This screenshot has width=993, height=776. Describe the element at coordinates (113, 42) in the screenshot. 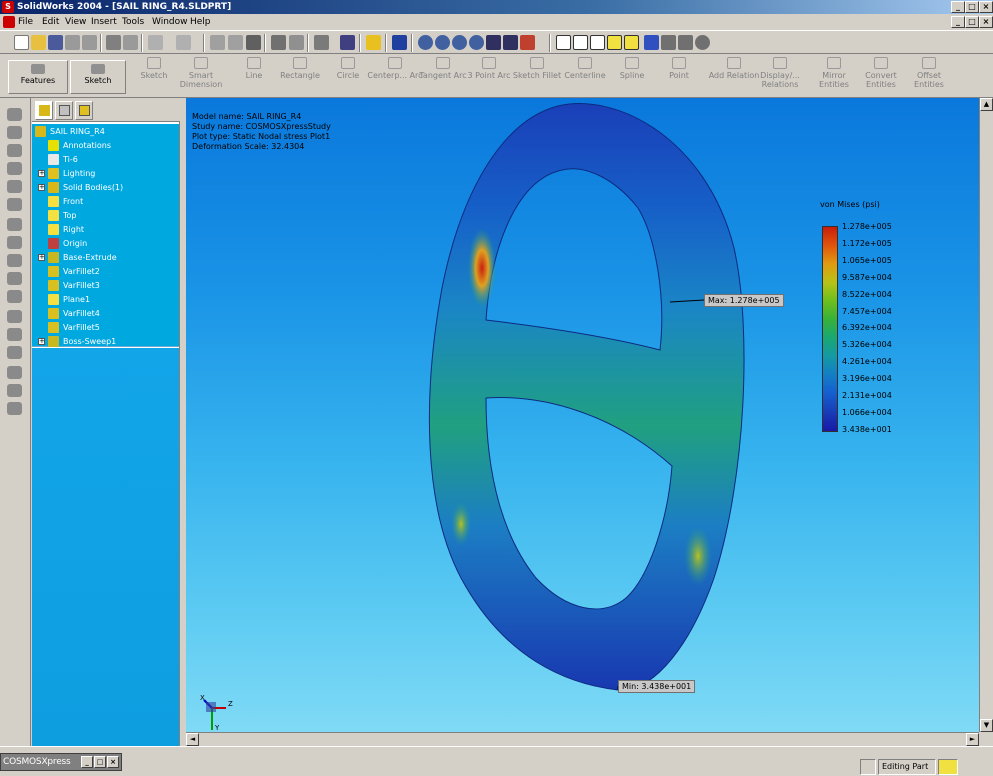

I see `print-icon` at that location.